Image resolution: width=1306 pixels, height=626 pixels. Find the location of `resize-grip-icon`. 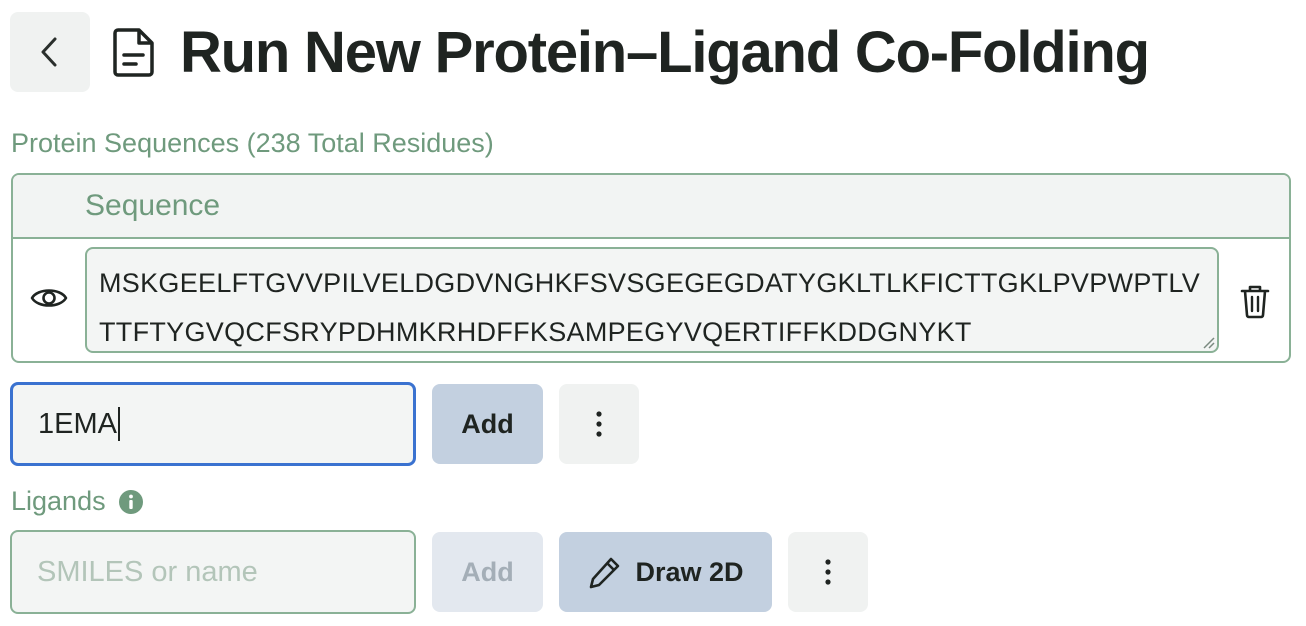

resize-grip-icon is located at coordinates (1208, 342).